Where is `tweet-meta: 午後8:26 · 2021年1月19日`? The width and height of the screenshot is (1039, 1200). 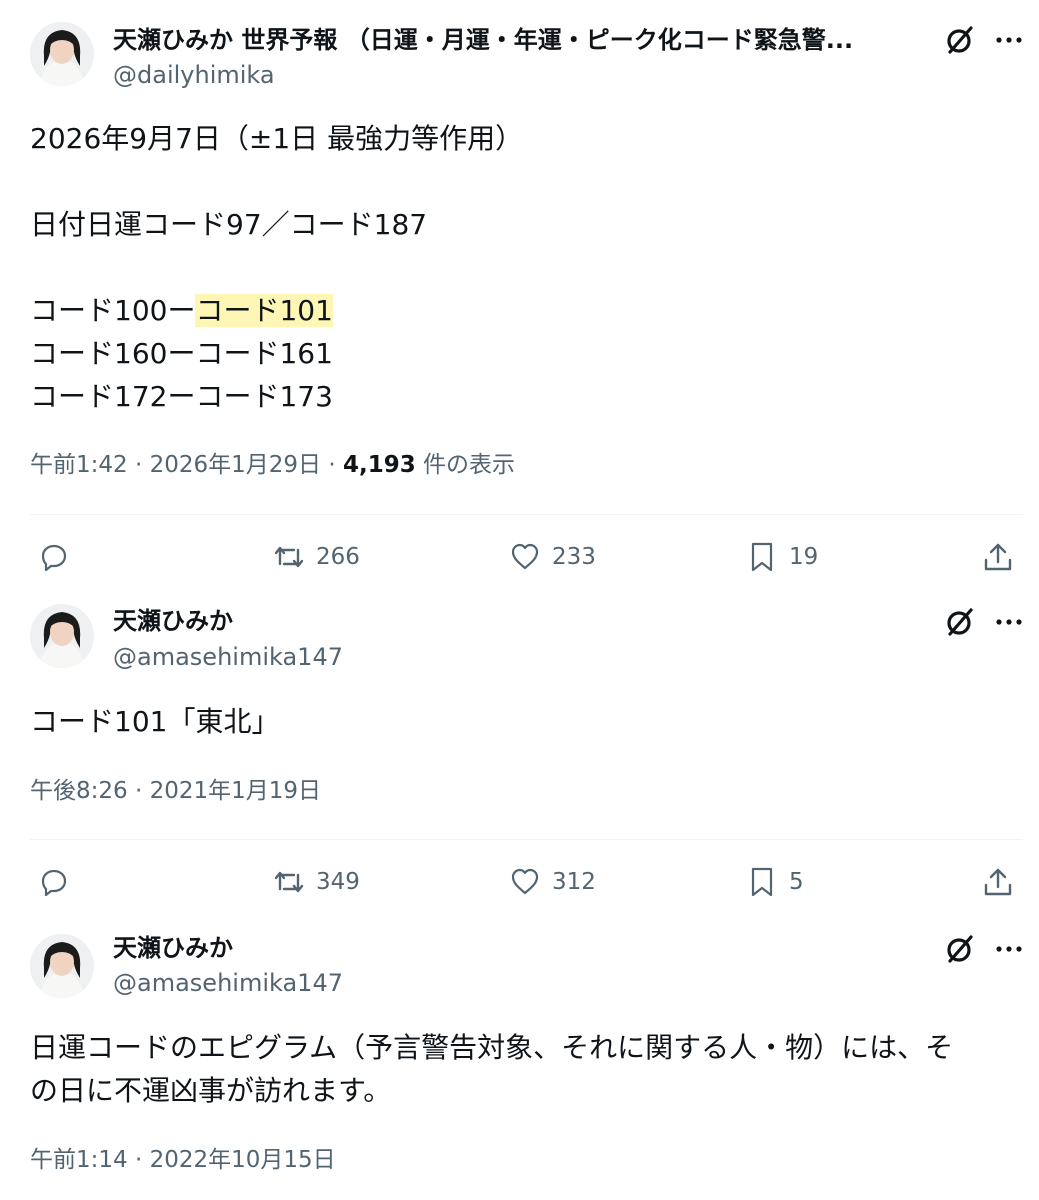 tweet-meta: 午後8:26 · 2021年1月19日 is located at coordinates (175, 791).